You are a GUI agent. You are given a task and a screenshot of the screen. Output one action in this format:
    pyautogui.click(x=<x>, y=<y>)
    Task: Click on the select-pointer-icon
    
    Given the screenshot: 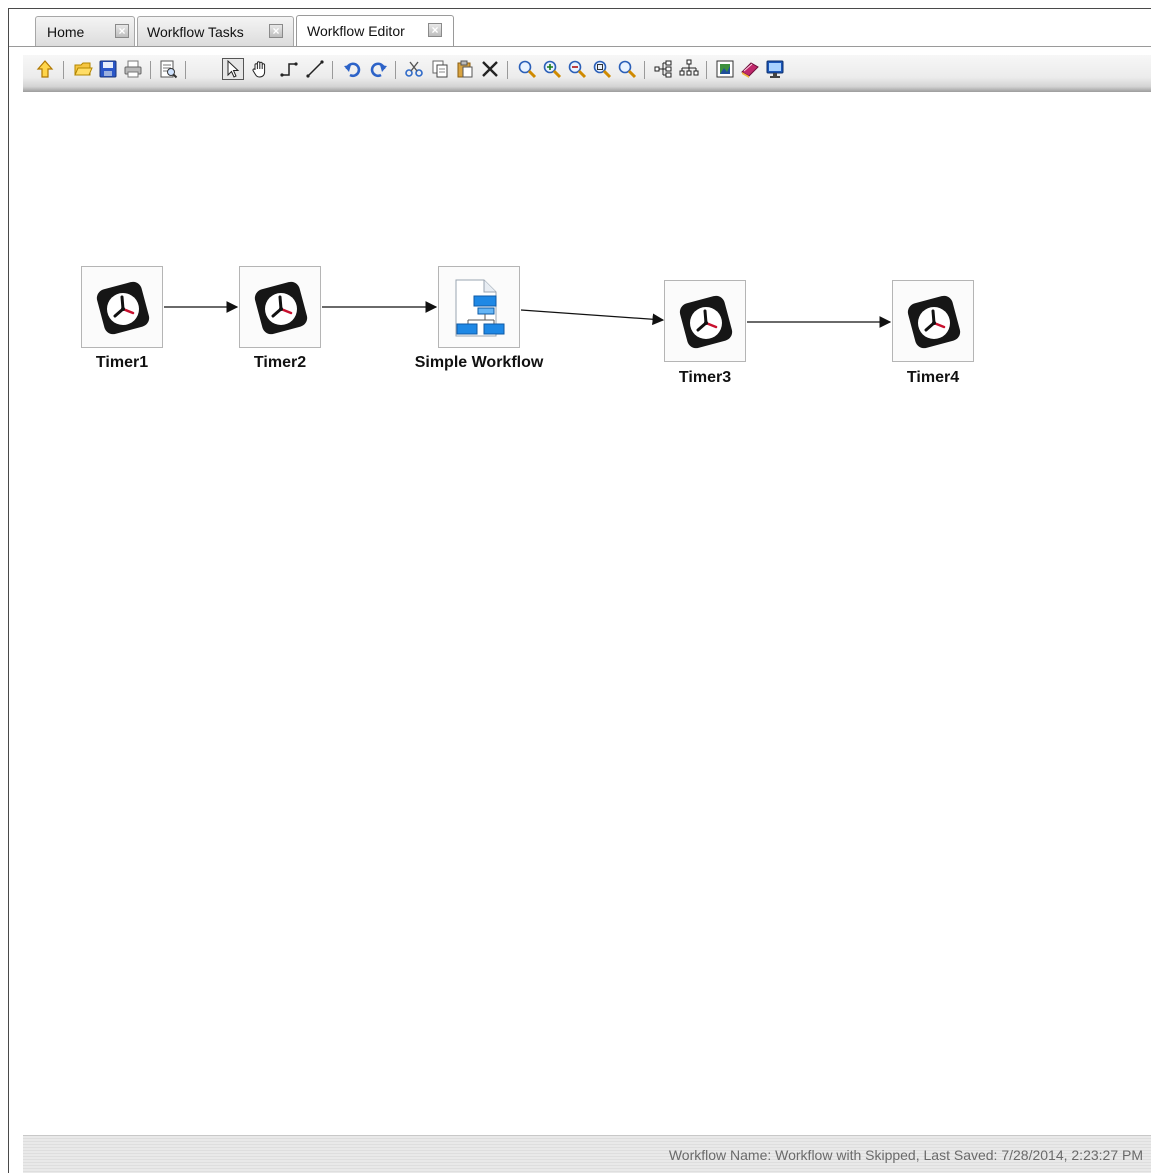 What is the action you would take?
    pyautogui.click(x=233, y=69)
    